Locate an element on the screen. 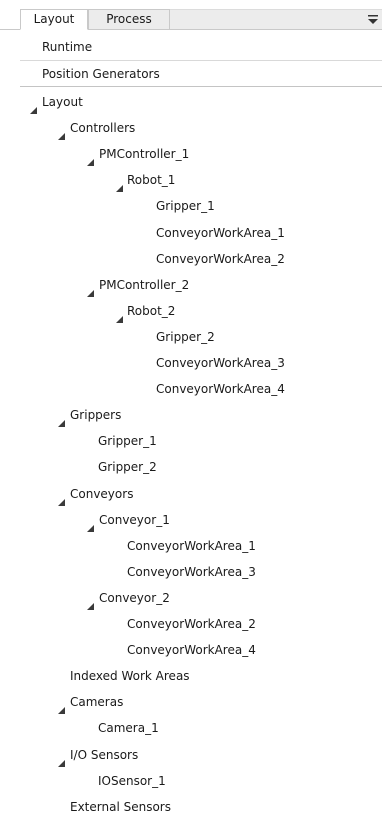 This screenshot has height=839, width=382. tree-item: Conveyor_2 is located at coordinates (191, 598).